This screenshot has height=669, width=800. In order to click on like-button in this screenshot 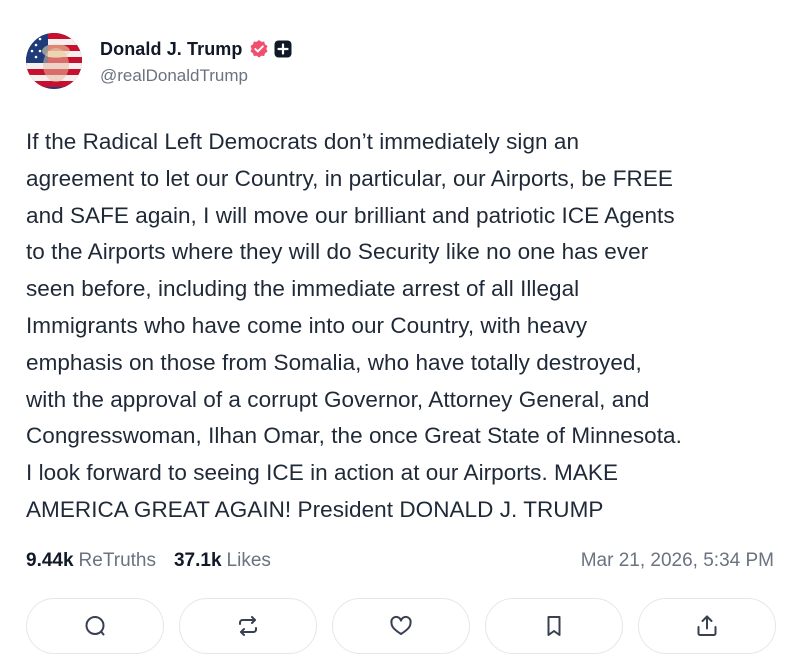, I will do `click(401, 626)`.